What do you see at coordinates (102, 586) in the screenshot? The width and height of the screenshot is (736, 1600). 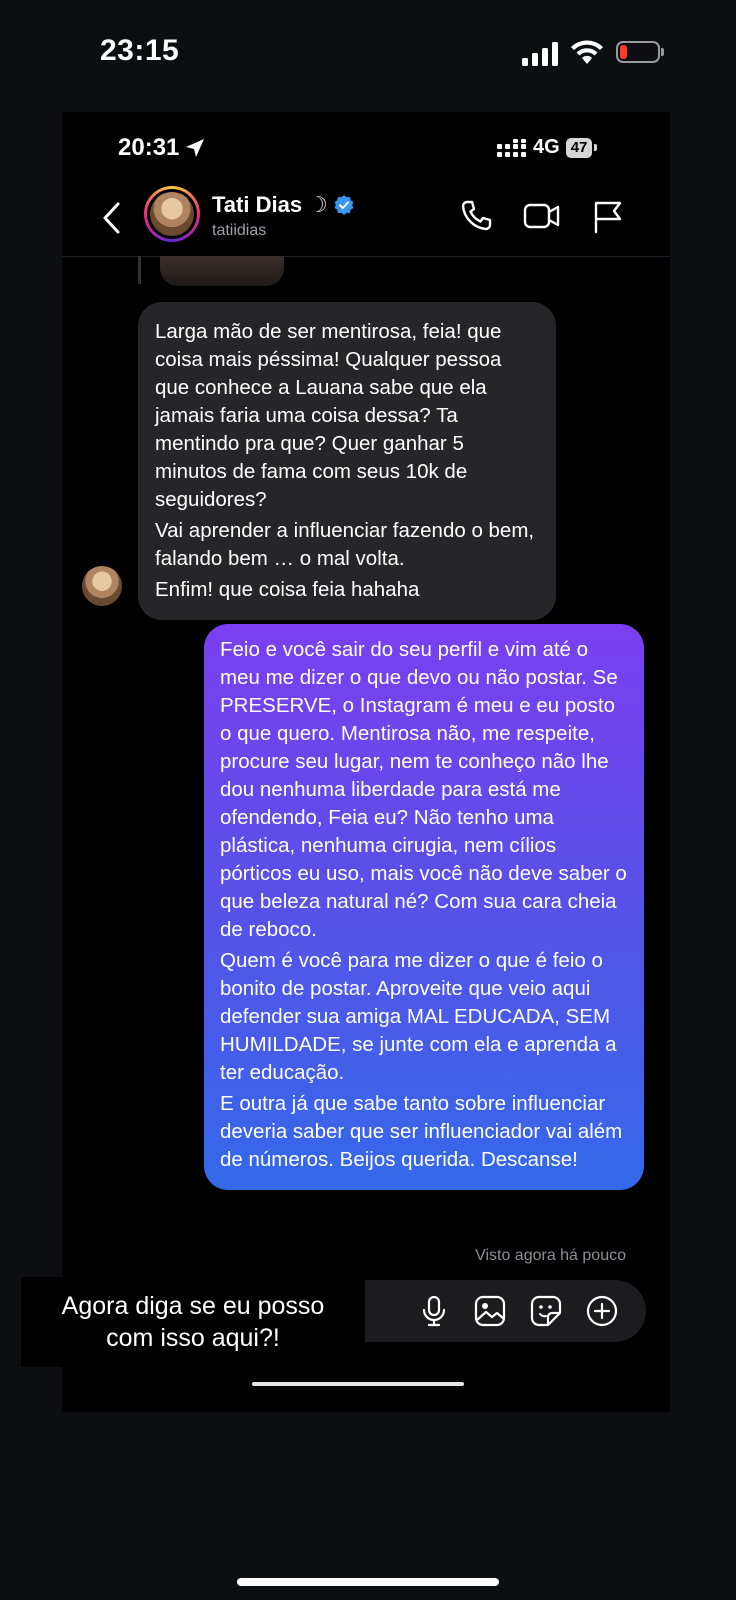 I see `sender-avatar` at bounding box center [102, 586].